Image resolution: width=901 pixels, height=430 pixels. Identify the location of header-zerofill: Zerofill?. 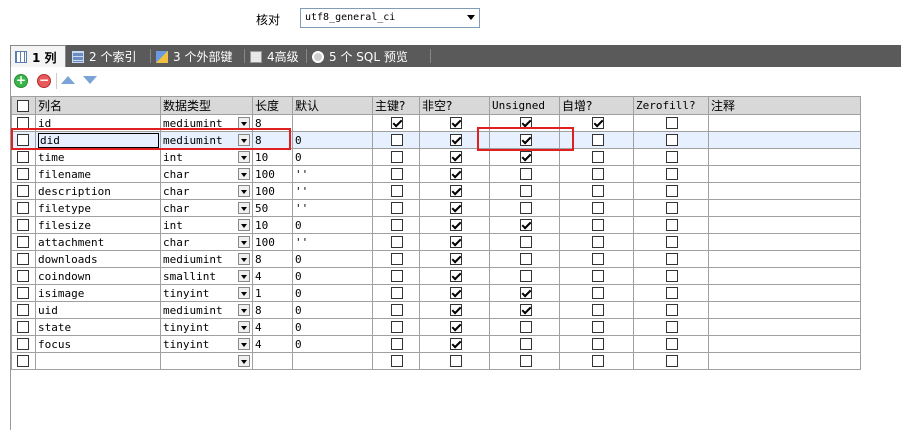
(671, 105).